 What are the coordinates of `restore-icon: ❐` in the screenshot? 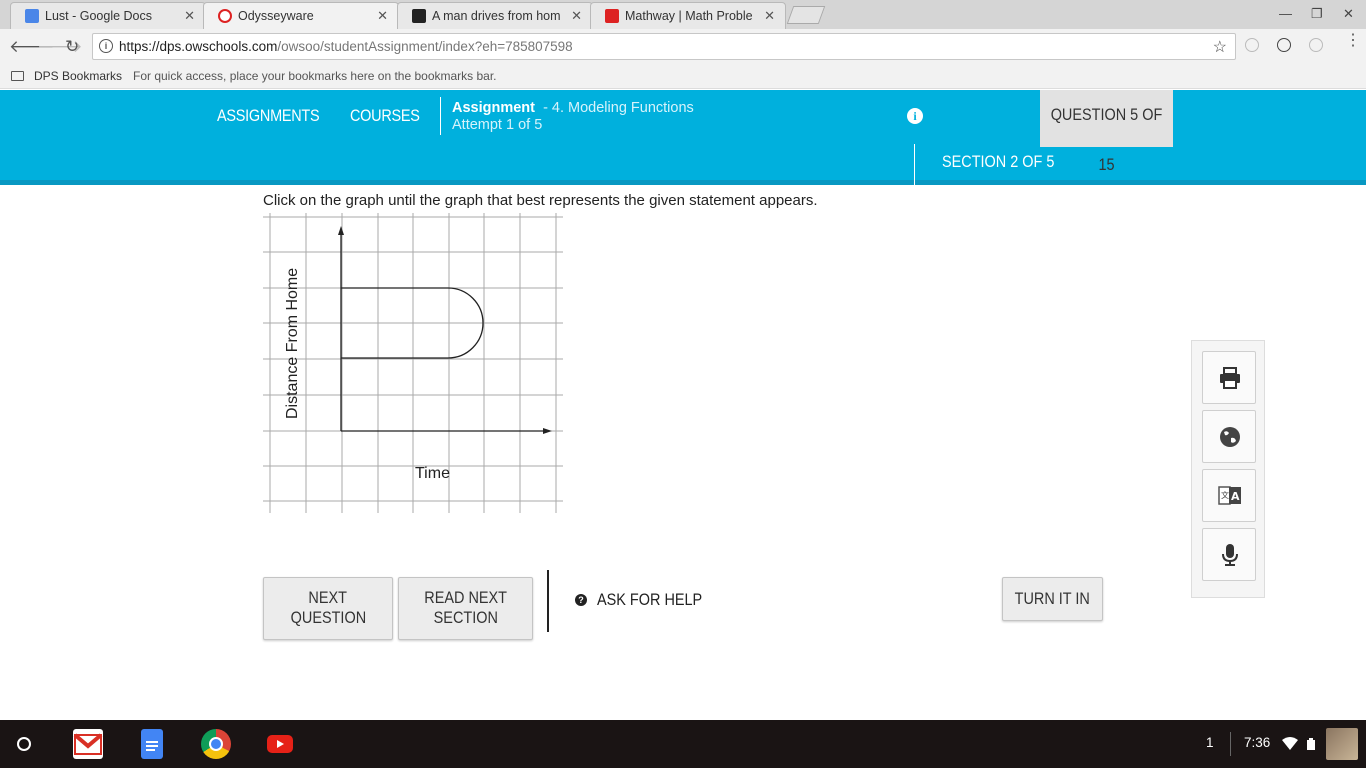 It's located at (1317, 14).